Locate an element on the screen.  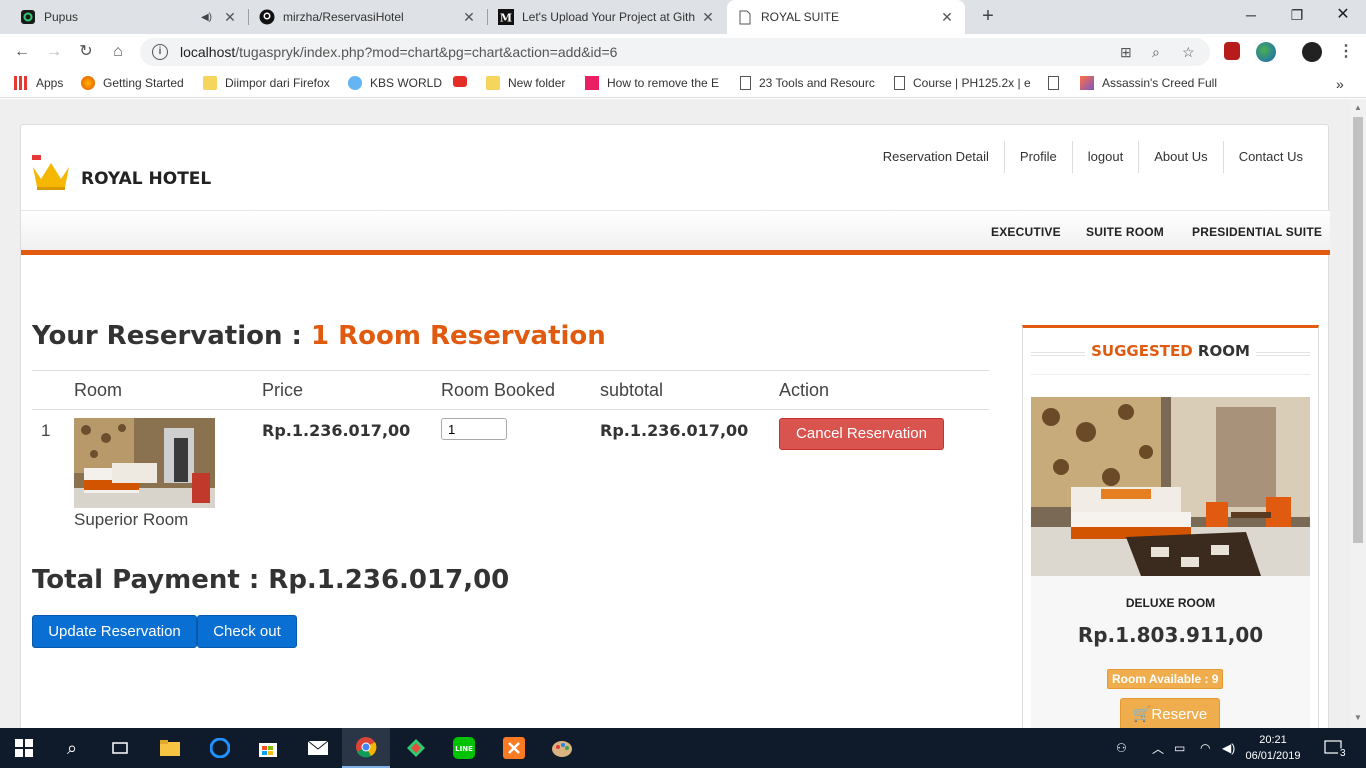
column-header: Price is located at coordinates (283, 390).